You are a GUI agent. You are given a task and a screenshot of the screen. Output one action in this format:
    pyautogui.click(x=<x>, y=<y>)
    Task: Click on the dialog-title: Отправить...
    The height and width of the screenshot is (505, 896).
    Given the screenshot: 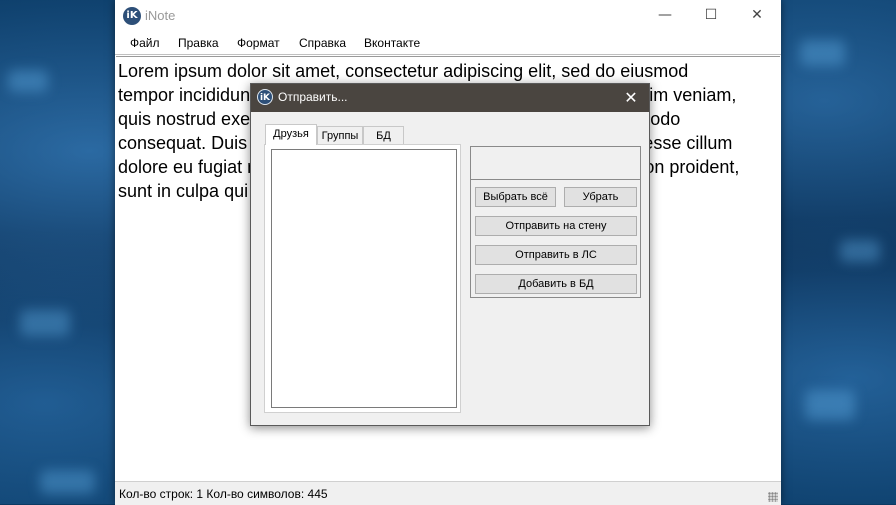 What is the action you would take?
    pyautogui.click(x=313, y=97)
    